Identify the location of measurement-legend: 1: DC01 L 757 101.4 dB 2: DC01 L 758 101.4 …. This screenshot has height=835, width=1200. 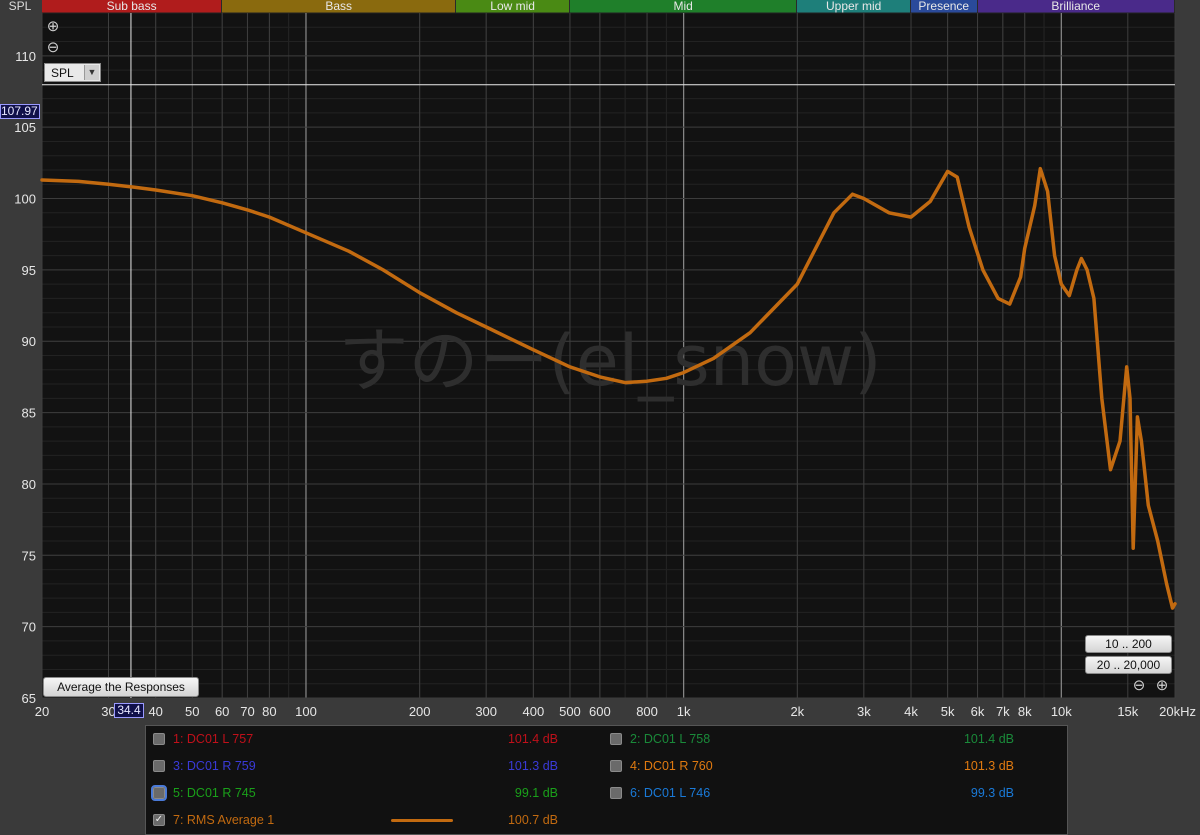
(606, 780).